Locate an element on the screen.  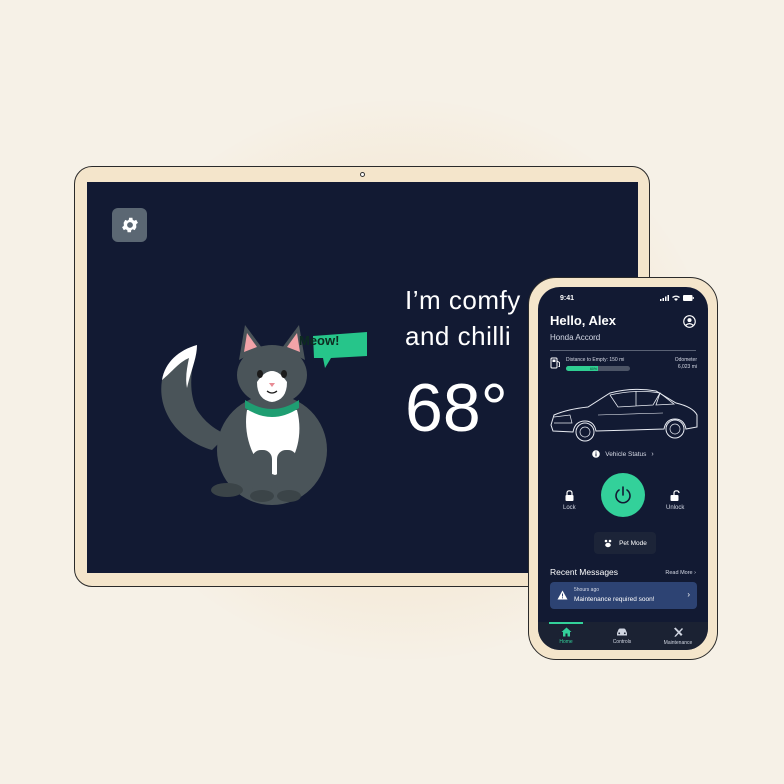
settings-button is located at coordinates (129, 225).